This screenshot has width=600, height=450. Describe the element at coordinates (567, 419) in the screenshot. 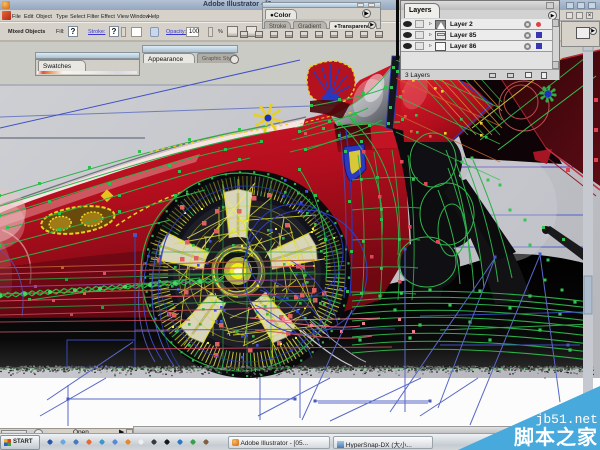

I see `svg-text: jb51.net` at that location.